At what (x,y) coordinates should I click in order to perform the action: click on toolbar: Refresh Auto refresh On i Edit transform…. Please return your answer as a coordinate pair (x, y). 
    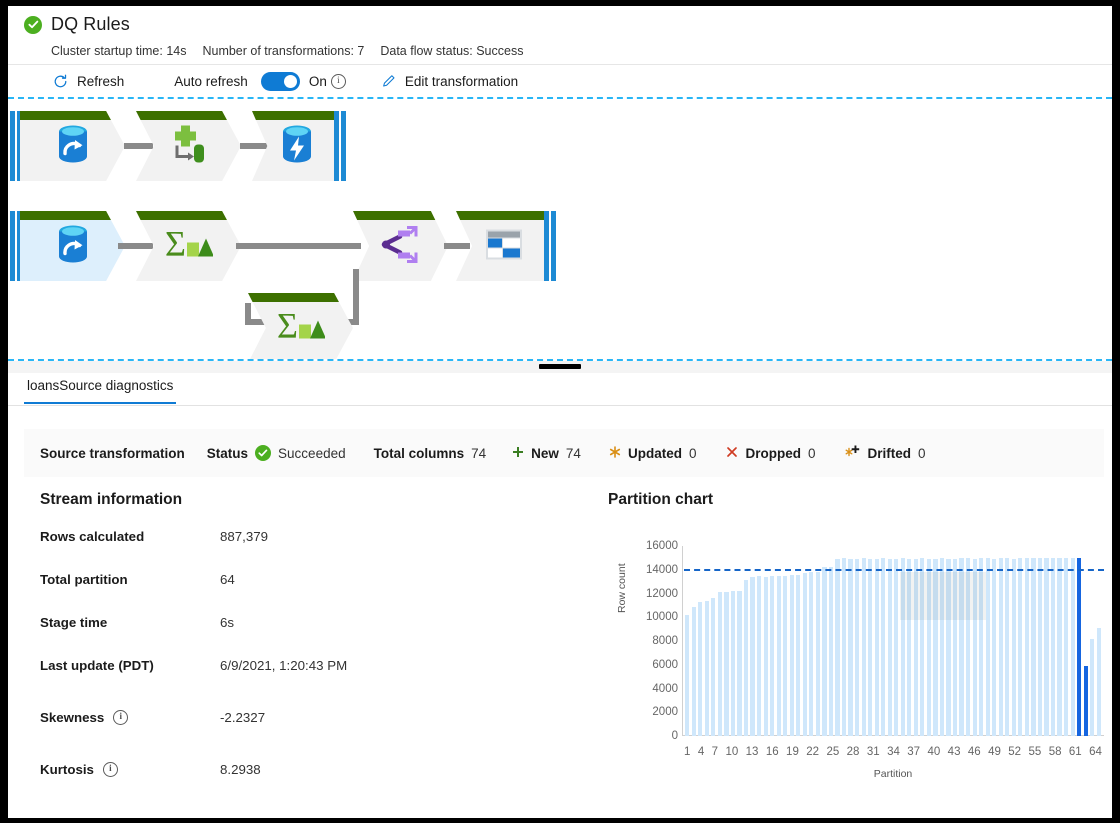
    Looking at the image, I should click on (560, 80).